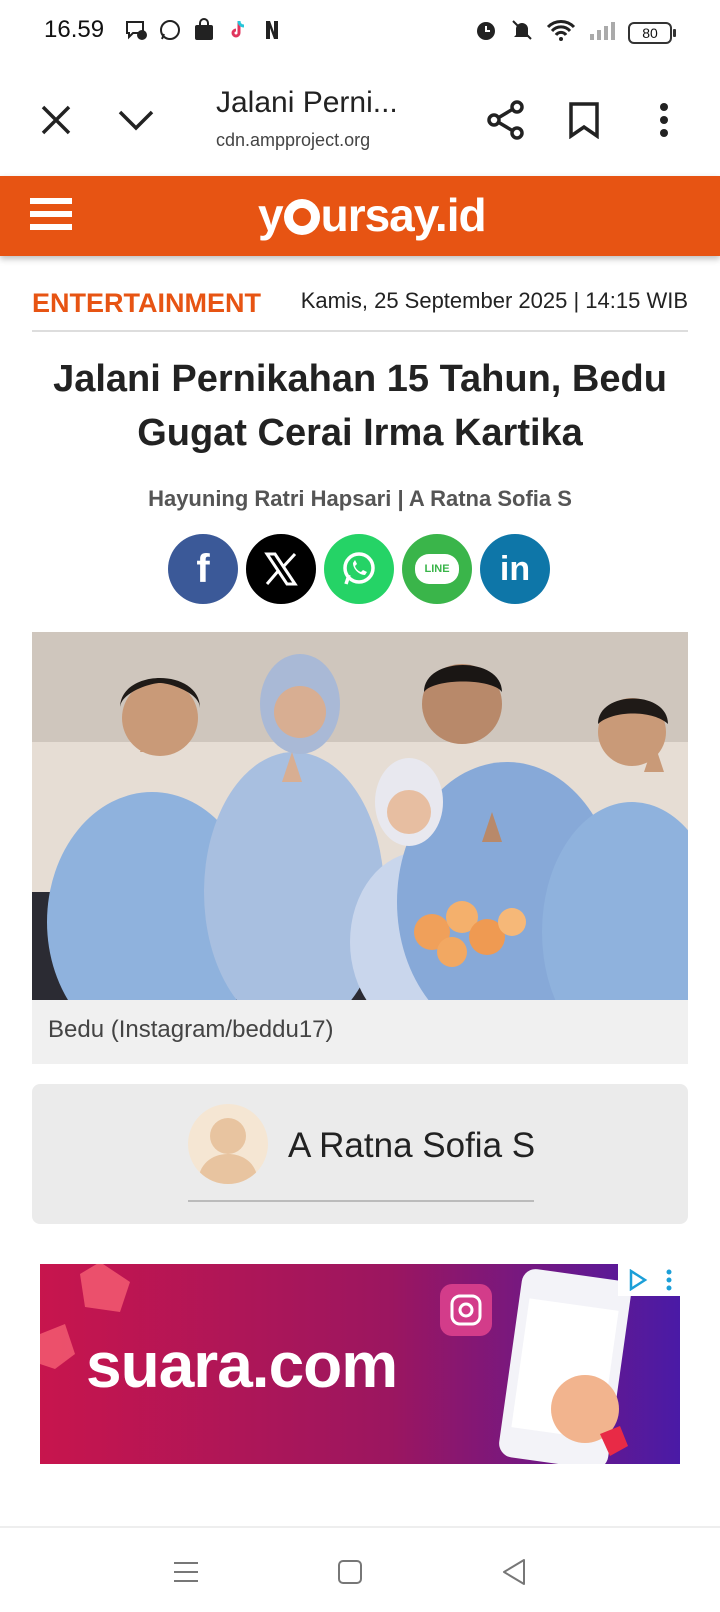 This screenshot has height=1612, width=720. Describe the element at coordinates (301, 217) in the screenshot. I see `logo-o-mark` at that location.